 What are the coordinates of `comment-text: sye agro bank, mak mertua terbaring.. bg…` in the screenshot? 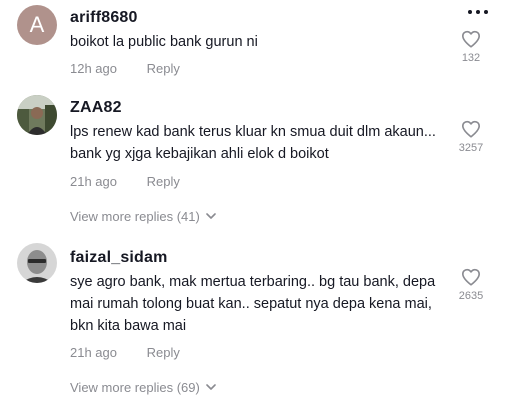 It's located at (253, 304).